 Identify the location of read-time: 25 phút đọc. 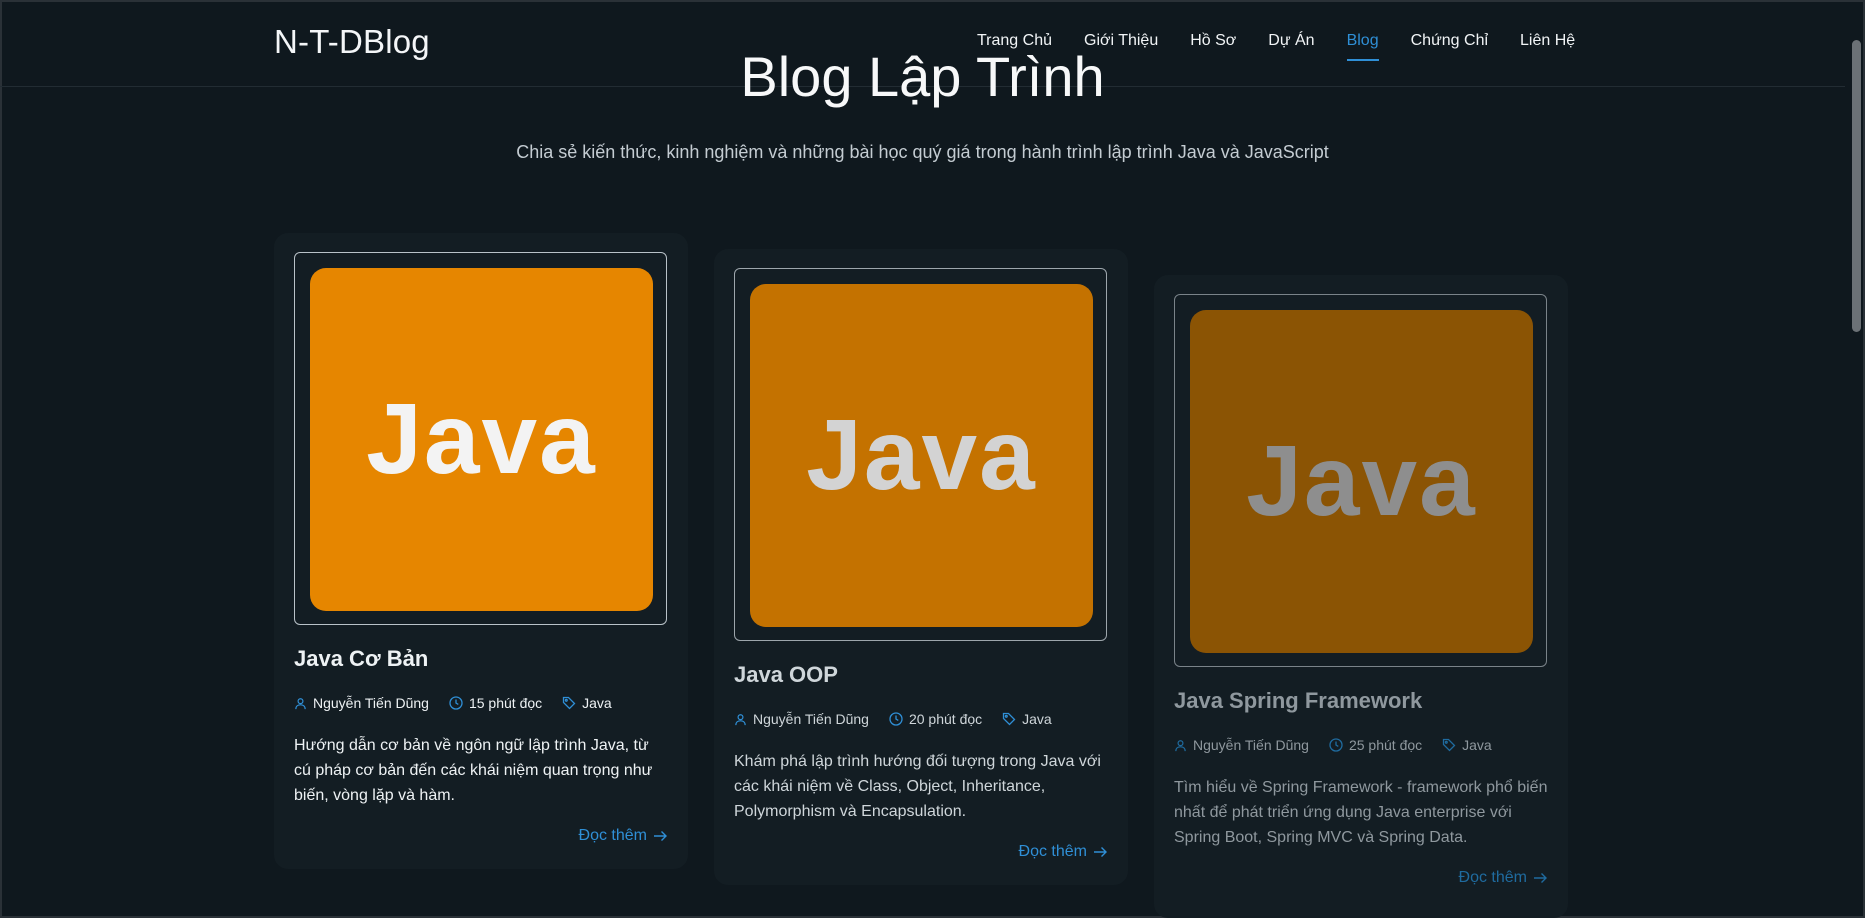
(1385, 745).